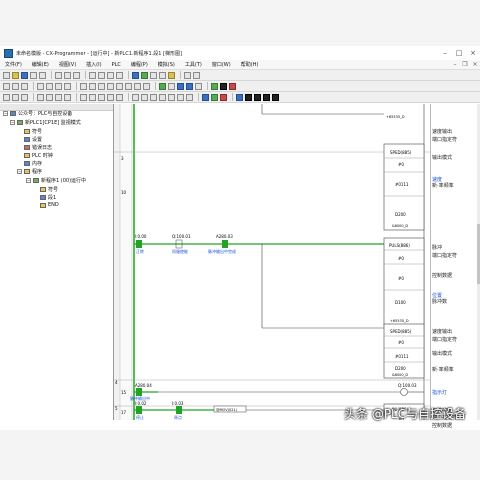 Image resolution: width=480 pixels, height=480 pixels. I want to click on tree-item-plc-clock: PLC 时钟, so click(38, 155).